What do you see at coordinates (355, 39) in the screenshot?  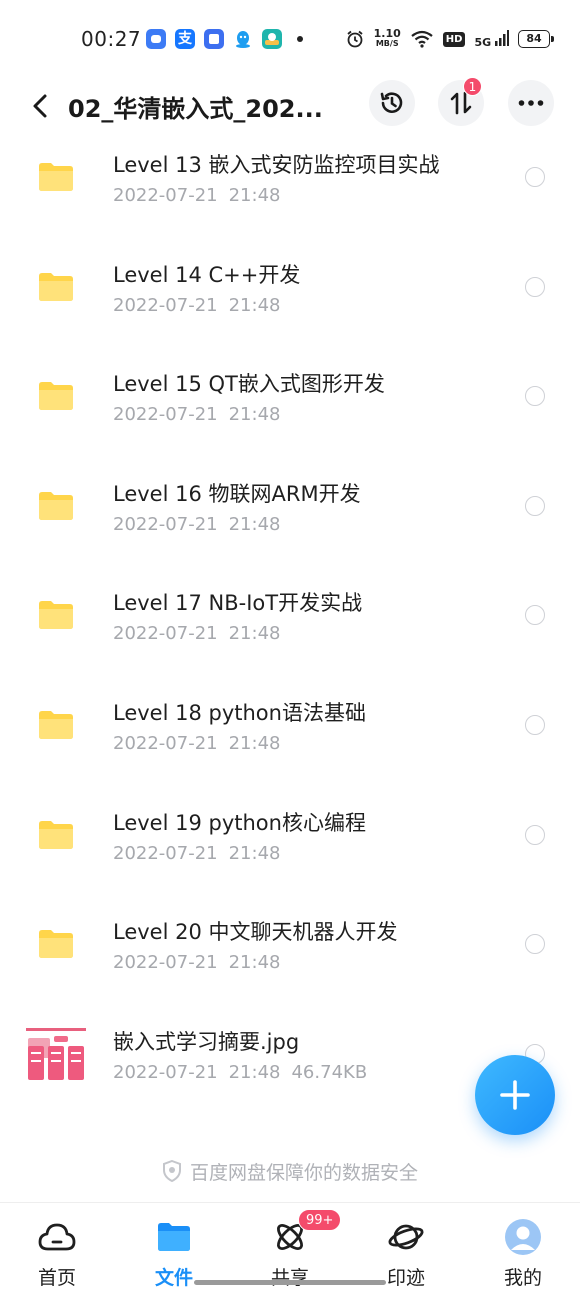 I see `alarm-icon` at bounding box center [355, 39].